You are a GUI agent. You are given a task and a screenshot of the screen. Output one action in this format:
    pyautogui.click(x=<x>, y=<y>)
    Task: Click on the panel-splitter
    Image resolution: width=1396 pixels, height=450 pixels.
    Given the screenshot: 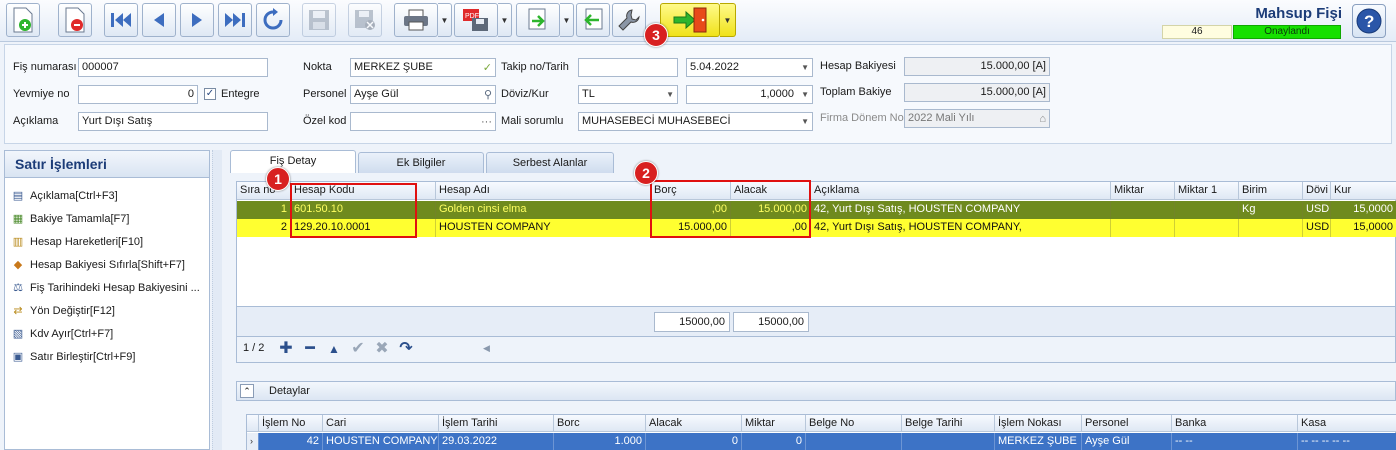 What is the action you would take?
    pyautogui.click(x=217, y=300)
    